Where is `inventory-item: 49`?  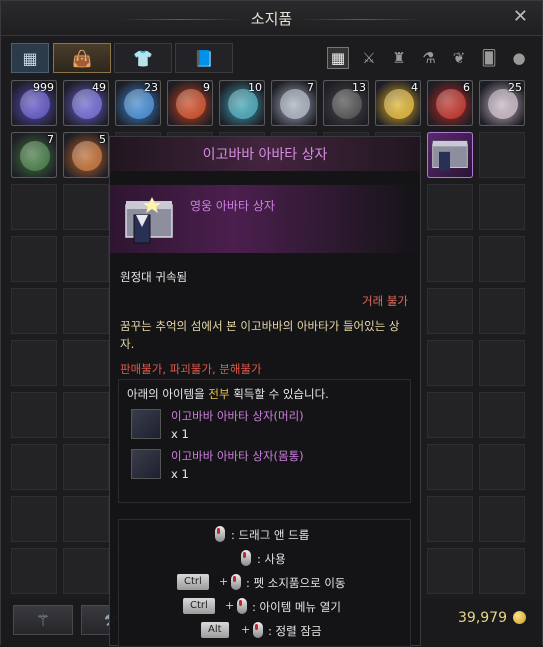 inventory-item: 49 is located at coordinates (86, 103).